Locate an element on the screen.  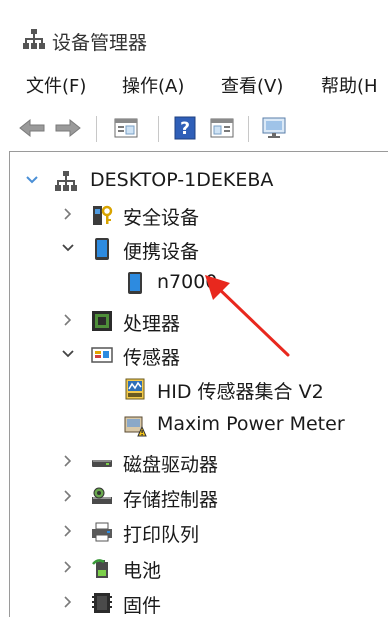
processor-icon is located at coordinates (102, 321).